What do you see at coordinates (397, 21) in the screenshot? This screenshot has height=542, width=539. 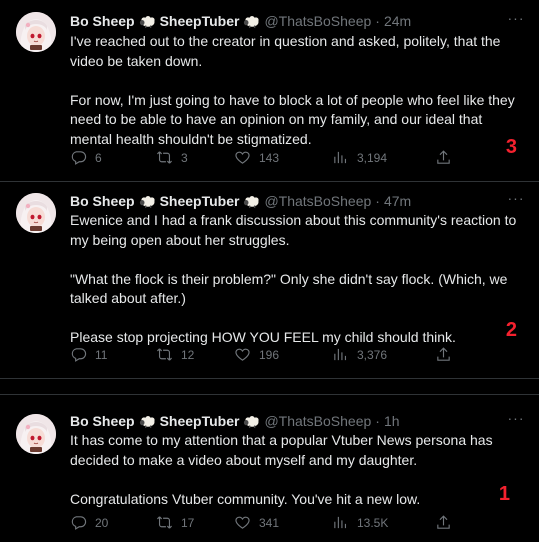 I see `timestamp: 24m` at bounding box center [397, 21].